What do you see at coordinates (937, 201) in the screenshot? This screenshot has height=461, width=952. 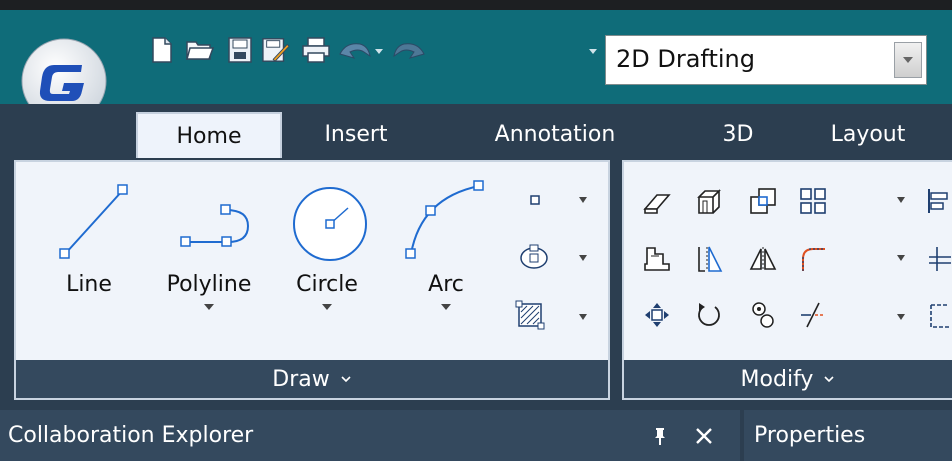 I see `align-icon` at bounding box center [937, 201].